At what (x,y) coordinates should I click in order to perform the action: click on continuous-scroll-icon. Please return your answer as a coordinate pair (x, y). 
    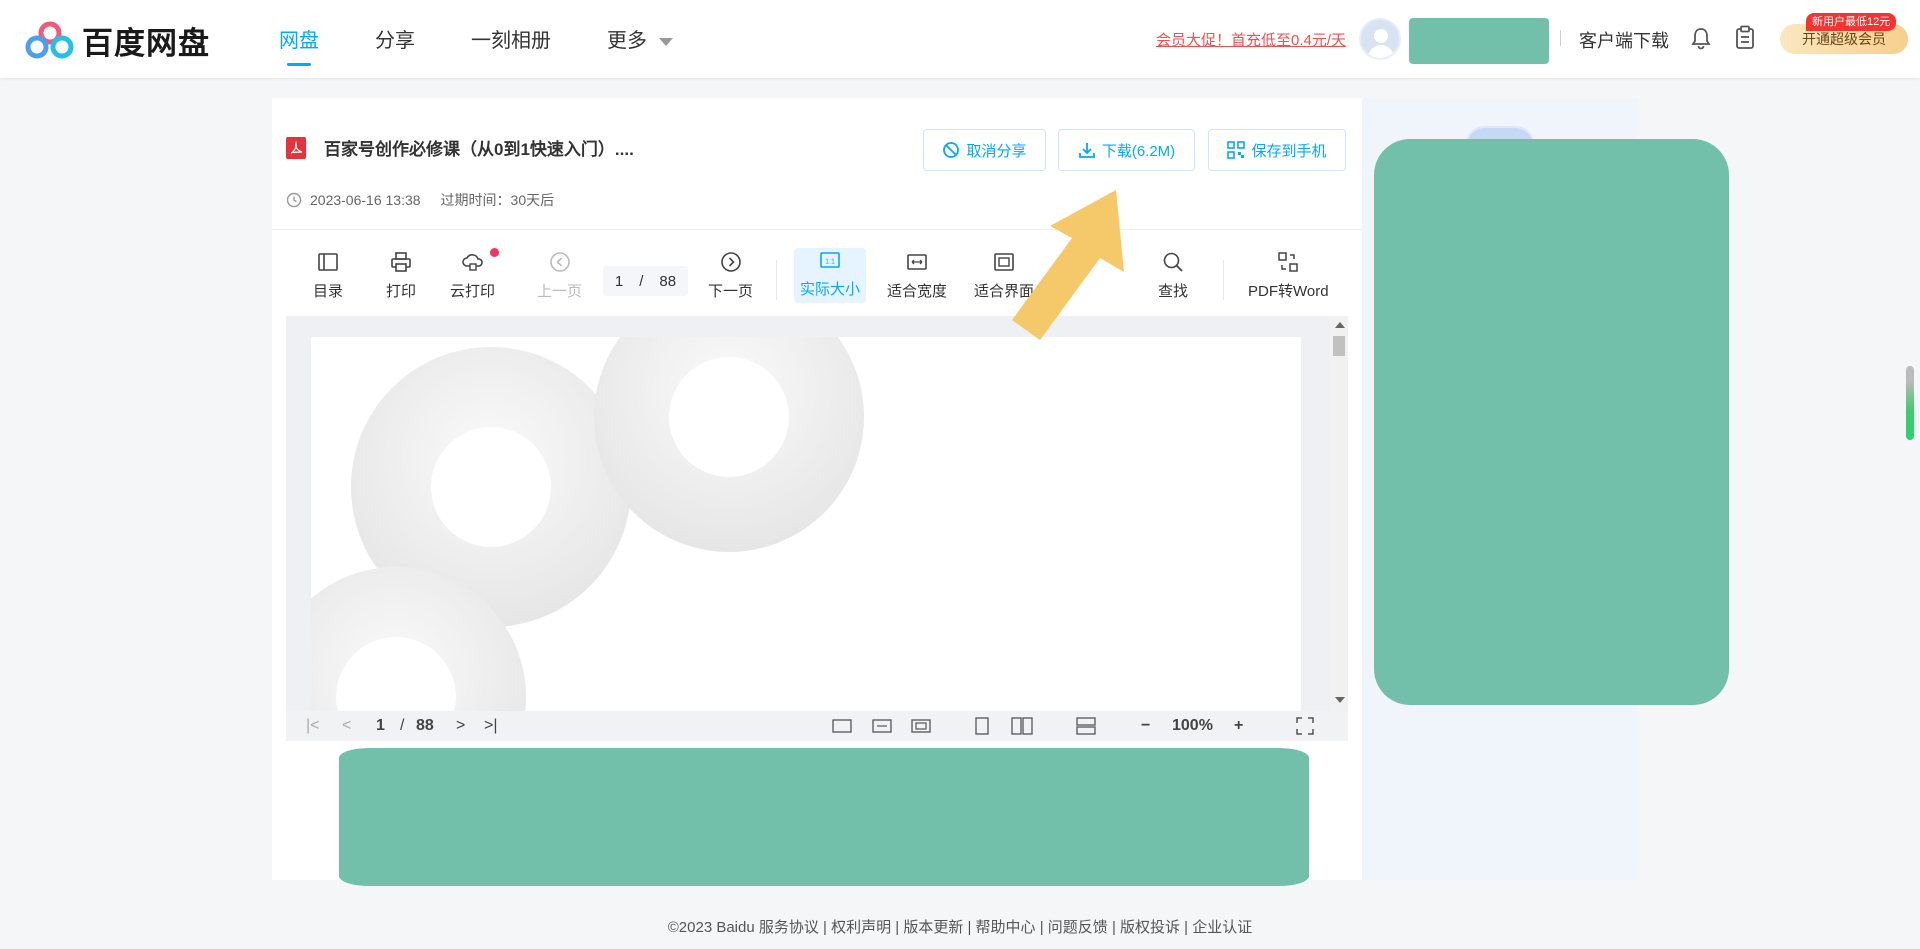
    Looking at the image, I should click on (1086, 726).